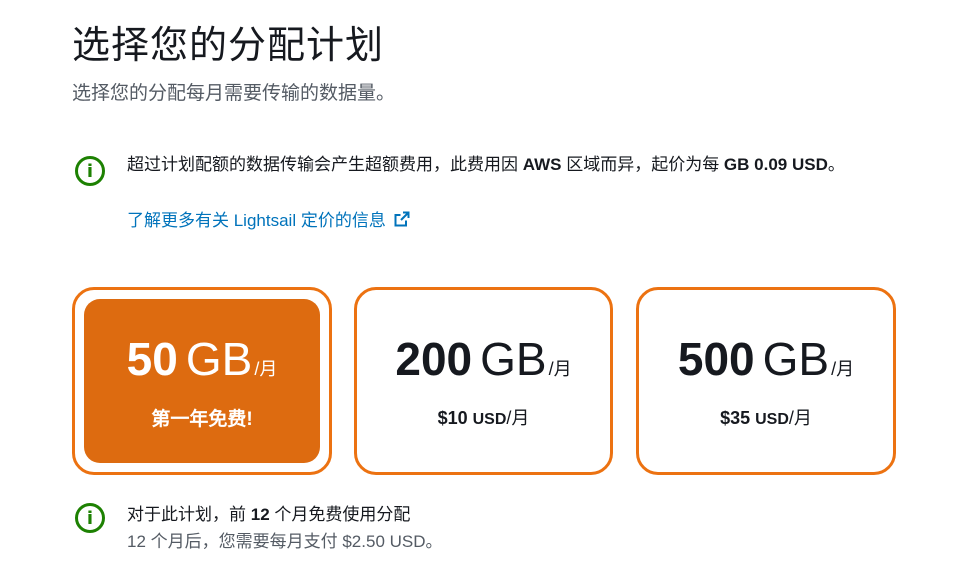  Describe the element at coordinates (269, 514) in the screenshot. I see `plan-notice-line1: 对于此计划，前 12 个月免费使用分配` at that location.